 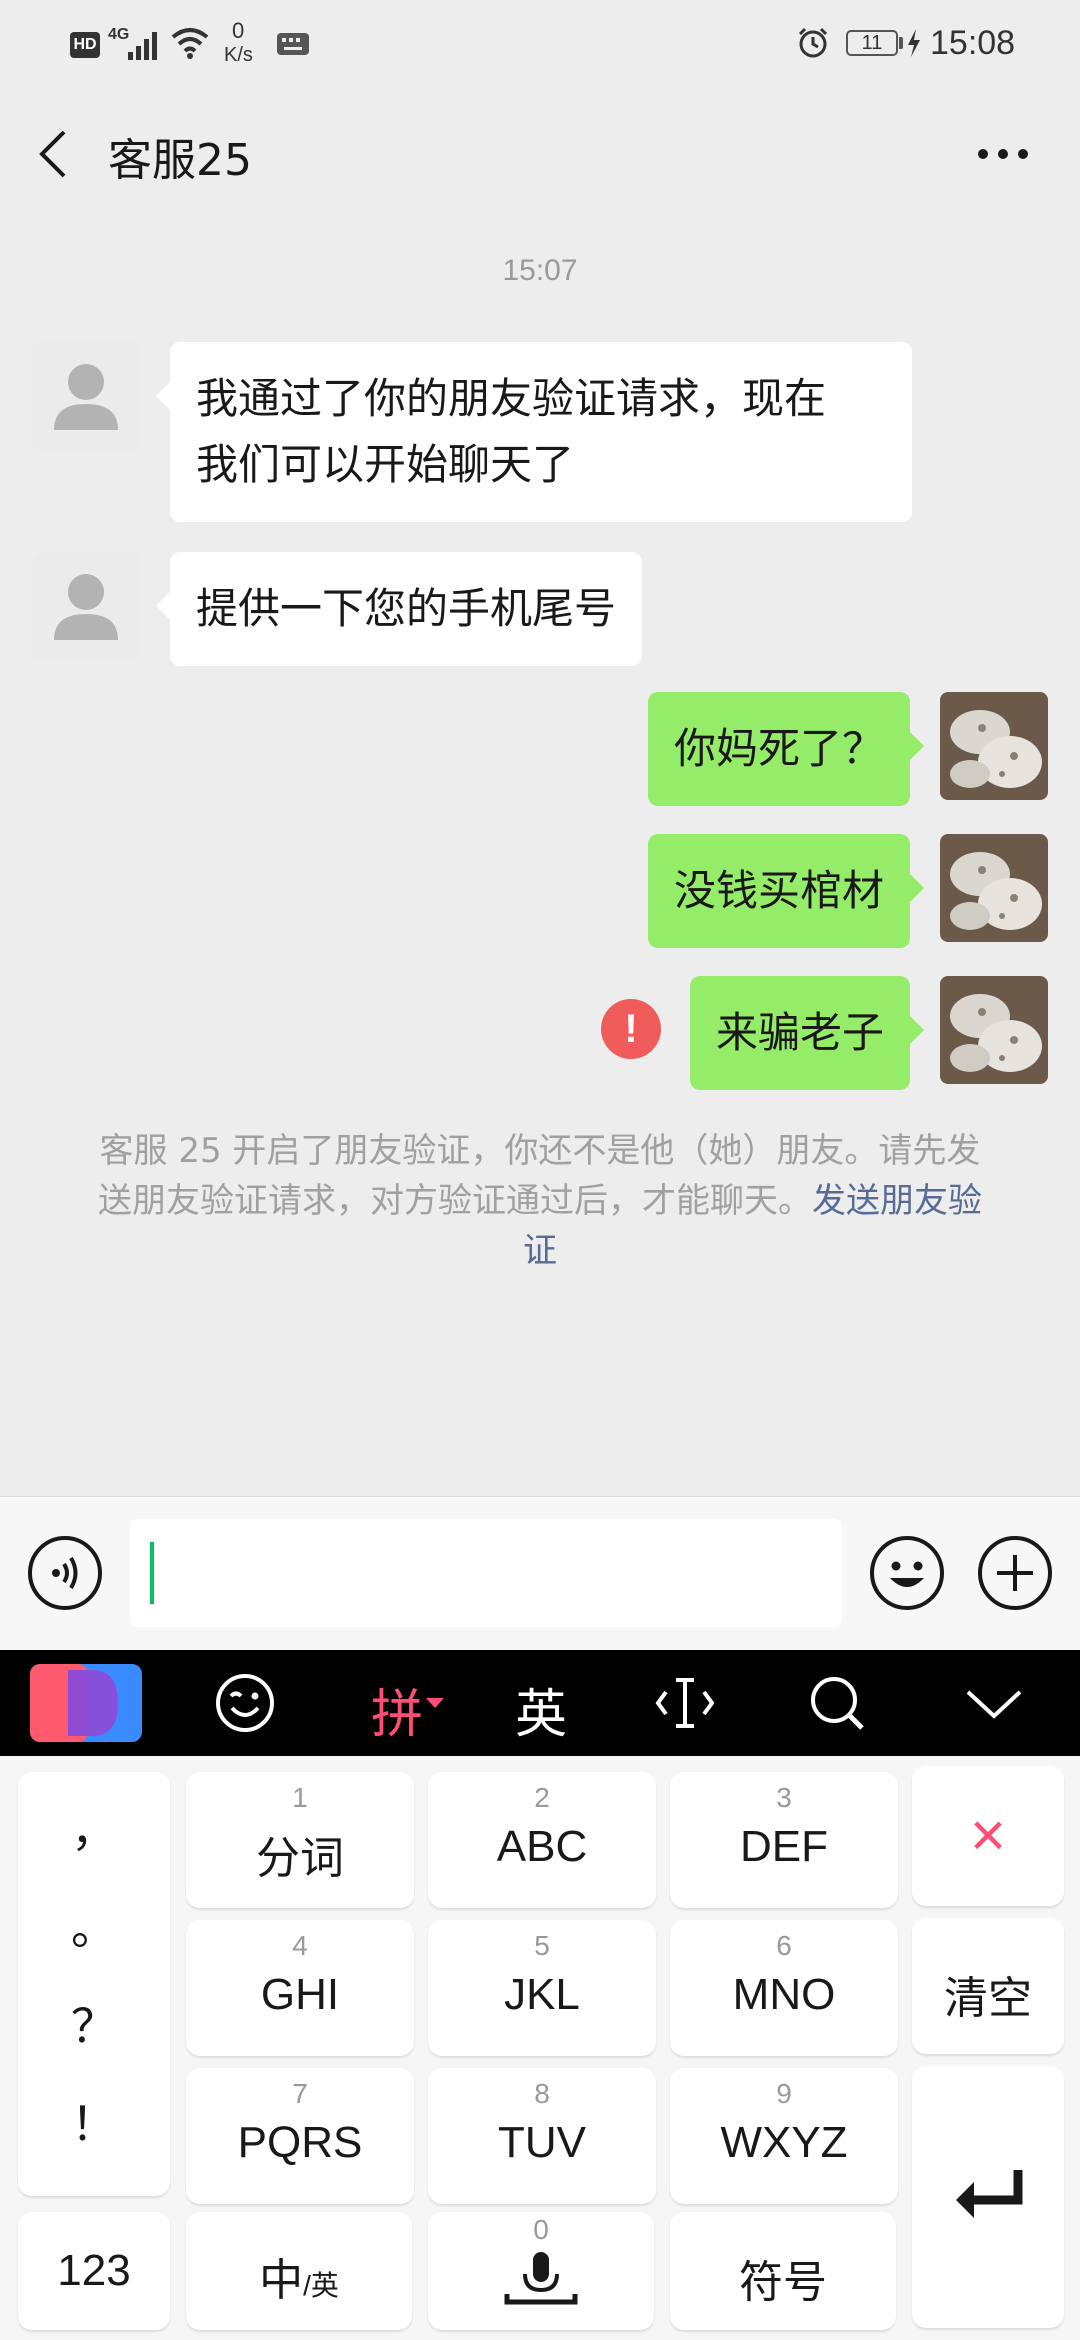 What do you see at coordinates (180, 160) in the screenshot?
I see `chat-title: 客服25` at bounding box center [180, 160].